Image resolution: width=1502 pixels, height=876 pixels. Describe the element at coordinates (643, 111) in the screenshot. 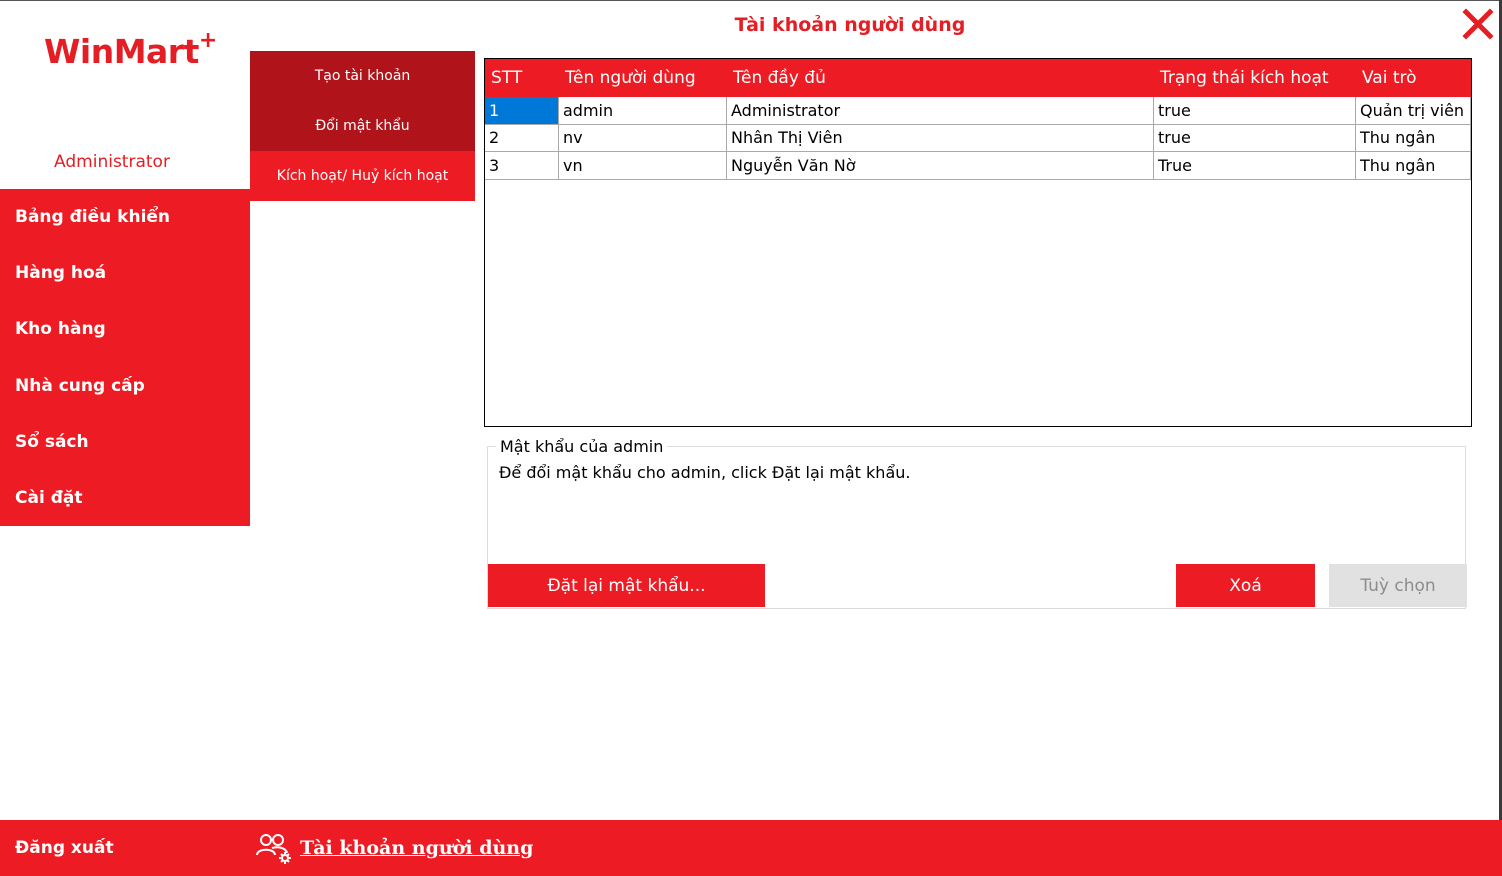

I see `table-cell: admin` at that location.